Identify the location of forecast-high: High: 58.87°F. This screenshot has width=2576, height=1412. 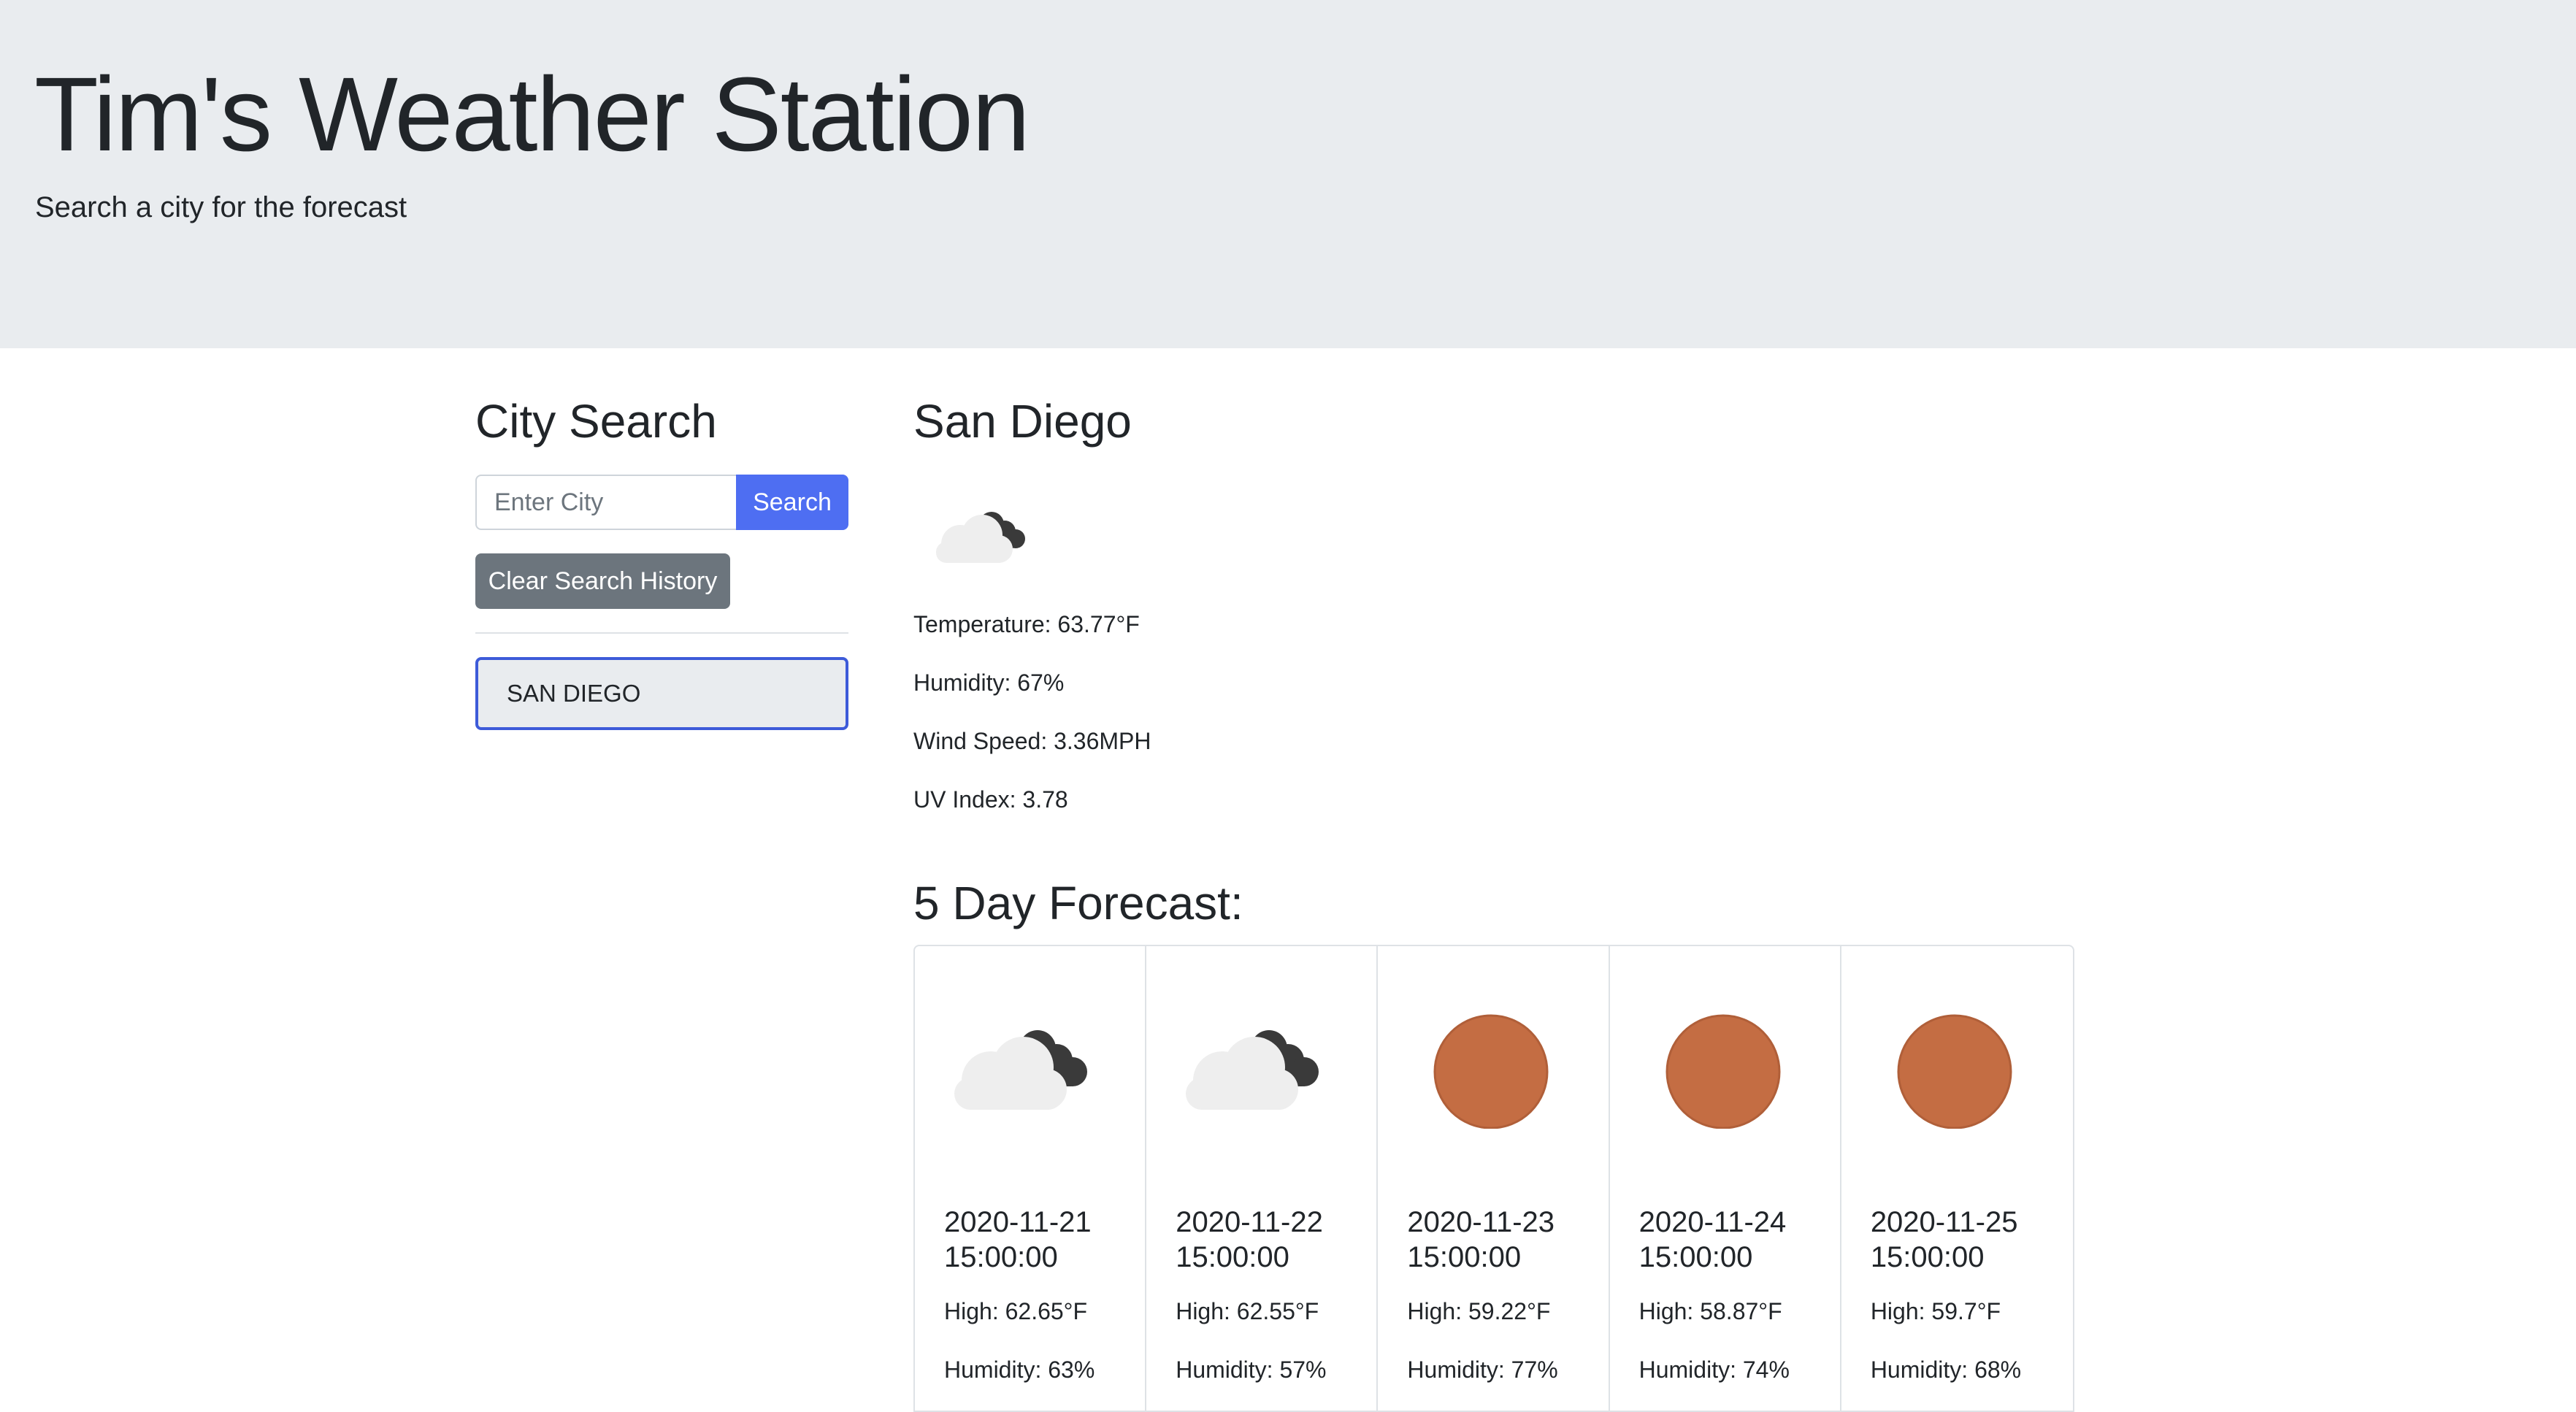
(1710, 1311).